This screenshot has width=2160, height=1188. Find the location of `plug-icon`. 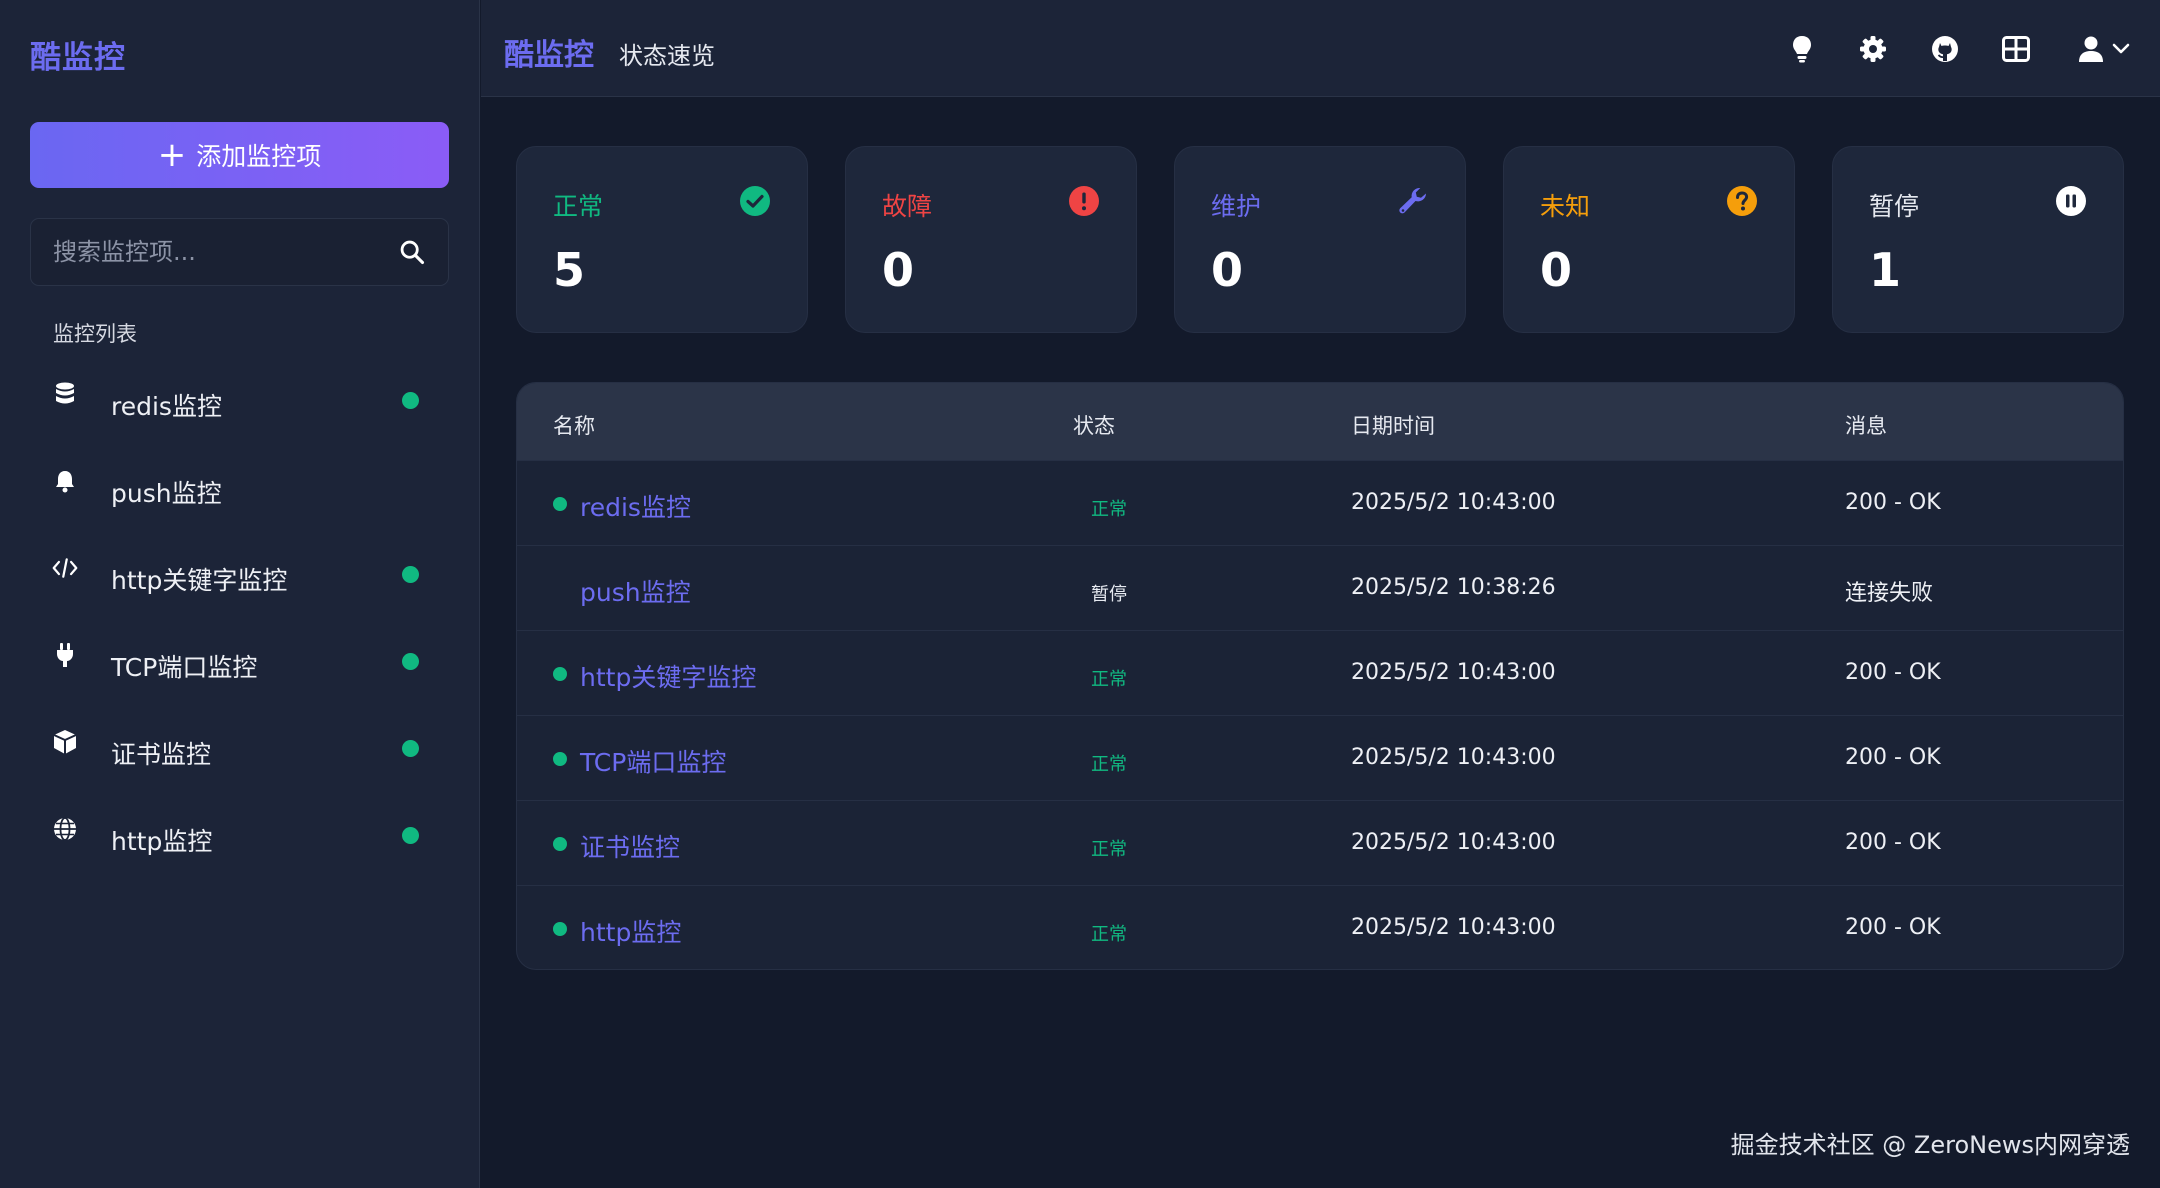

plug-icon is located at coordinates (65, 655).